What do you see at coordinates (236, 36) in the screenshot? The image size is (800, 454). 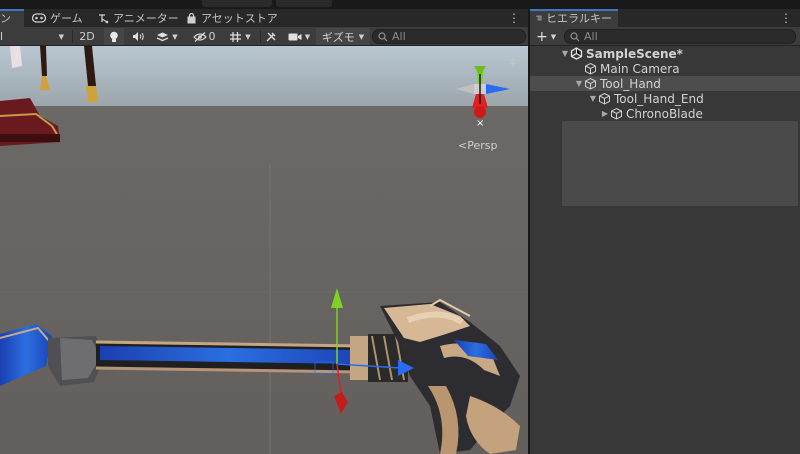 I see `grid-icon` at bounding box center [236, 36].